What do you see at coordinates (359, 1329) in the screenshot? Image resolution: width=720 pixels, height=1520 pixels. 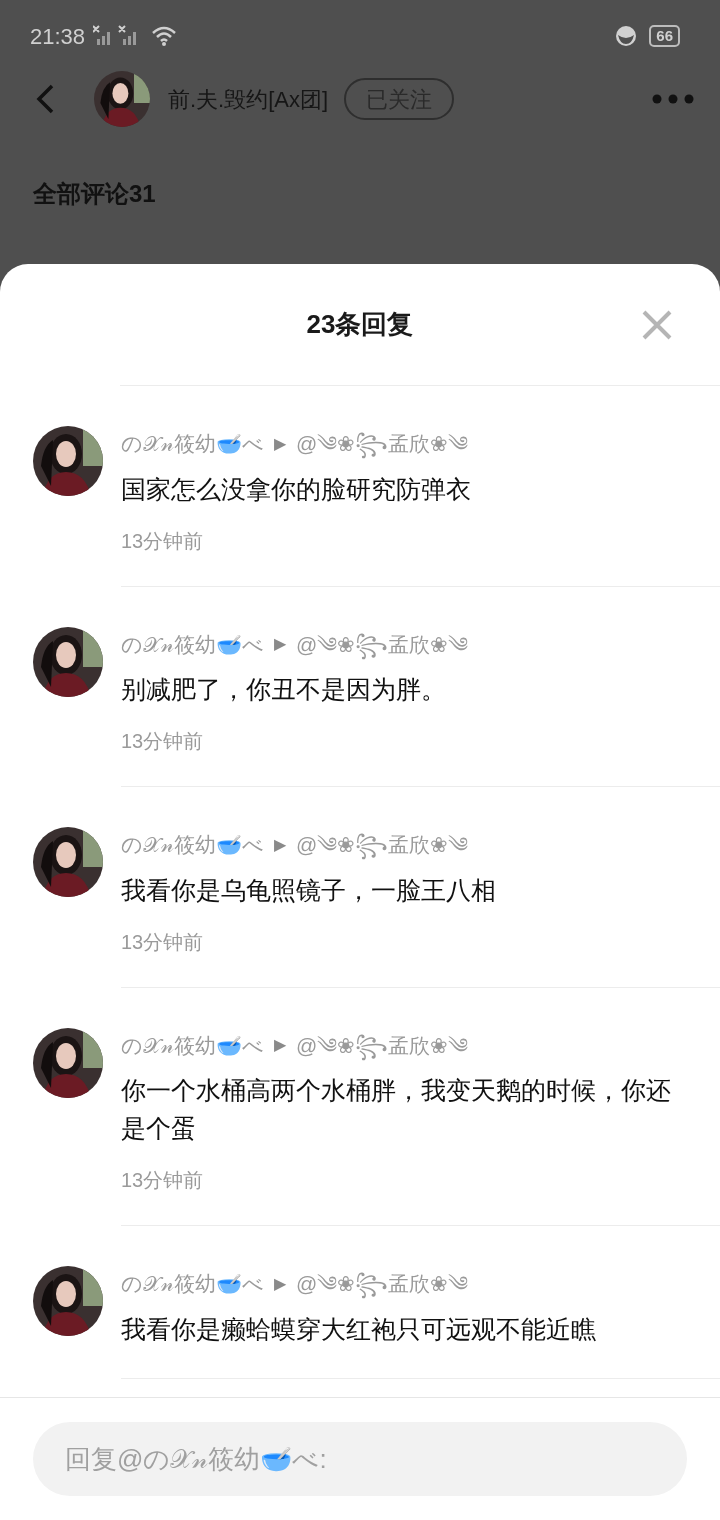 I see `reply-text: 我看你是癞蛤蟆穿大红袍只可远观不能近瞧` at bounding box center [359, 1329].